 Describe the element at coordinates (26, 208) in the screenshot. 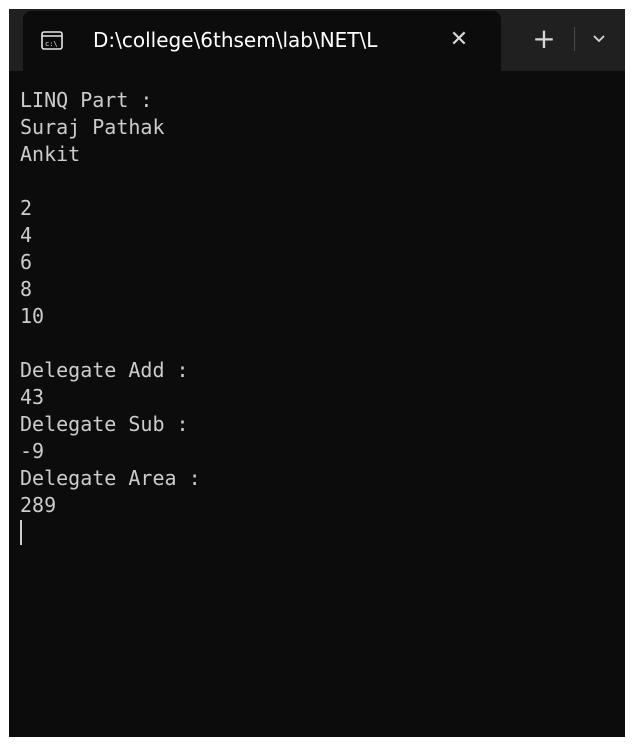

I see `output-line: 2` at that location.